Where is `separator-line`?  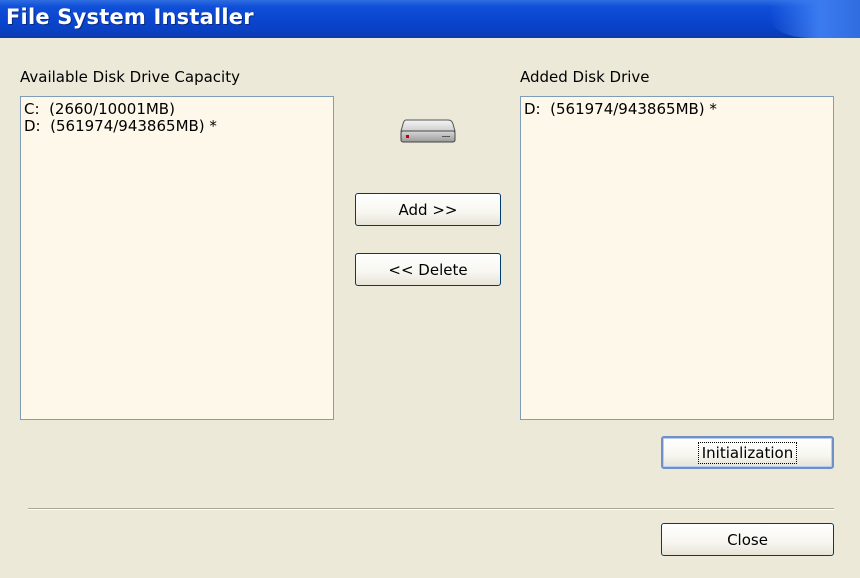
separator-line is located at coordinates (431, 509).